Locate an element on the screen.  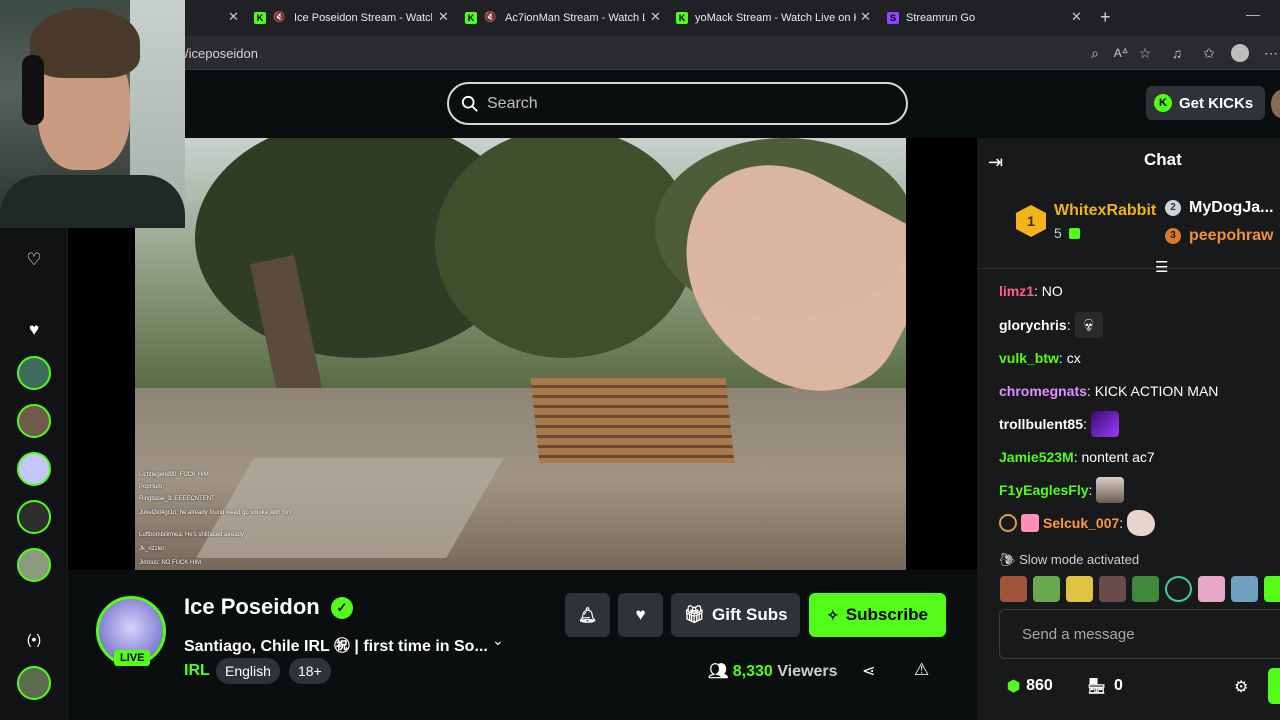
chat-text: nontent ac7 is located at coordinates (1118, 457).